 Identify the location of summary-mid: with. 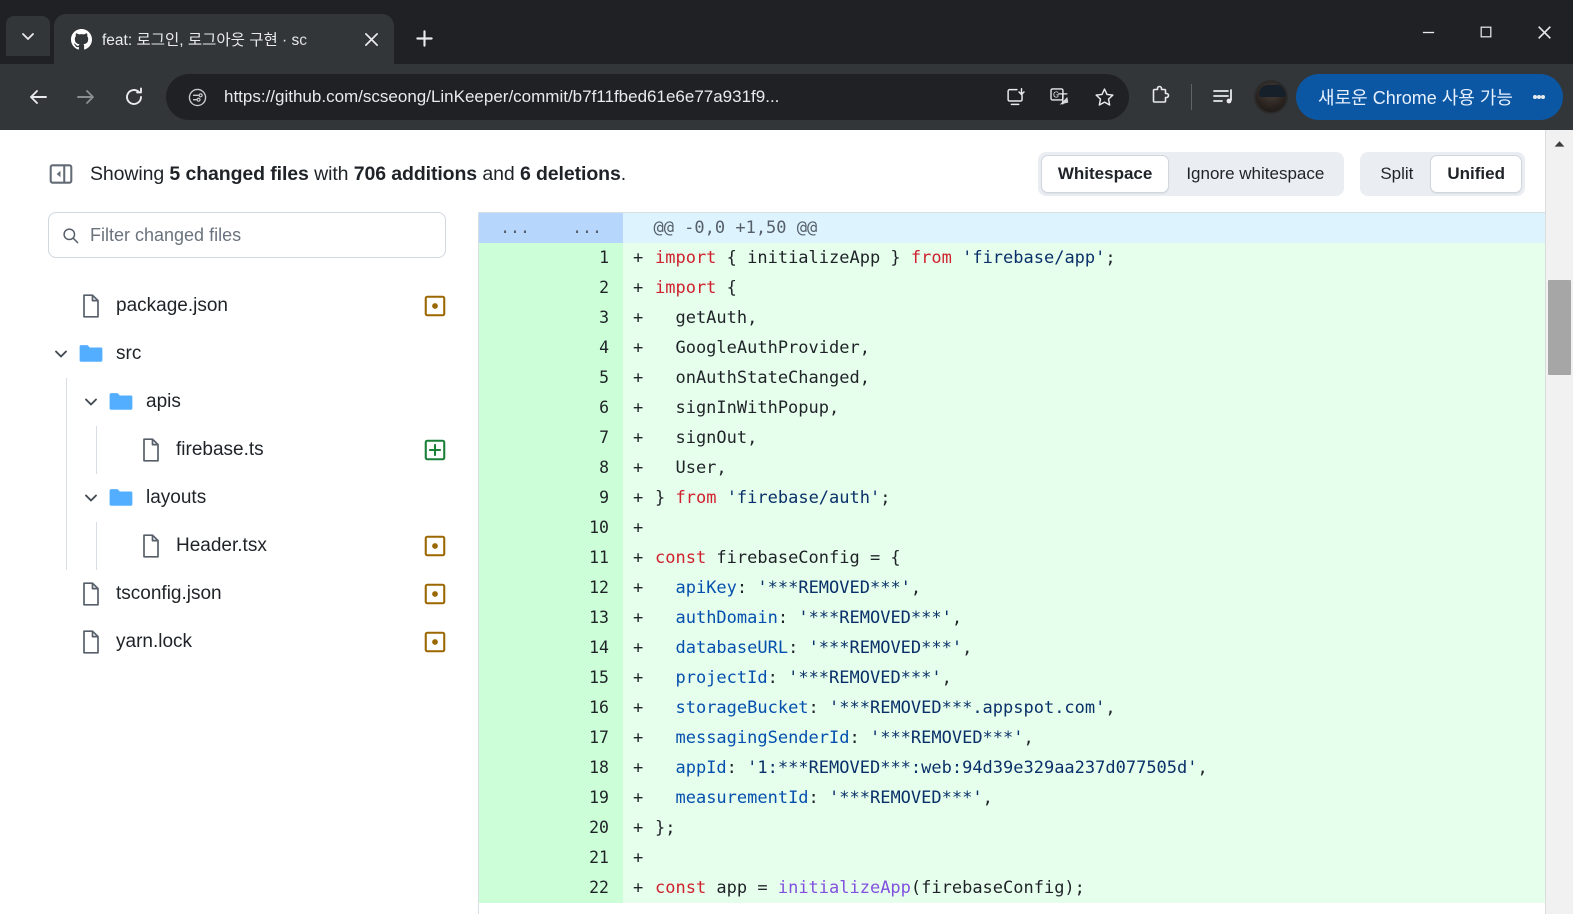
(331, 173).